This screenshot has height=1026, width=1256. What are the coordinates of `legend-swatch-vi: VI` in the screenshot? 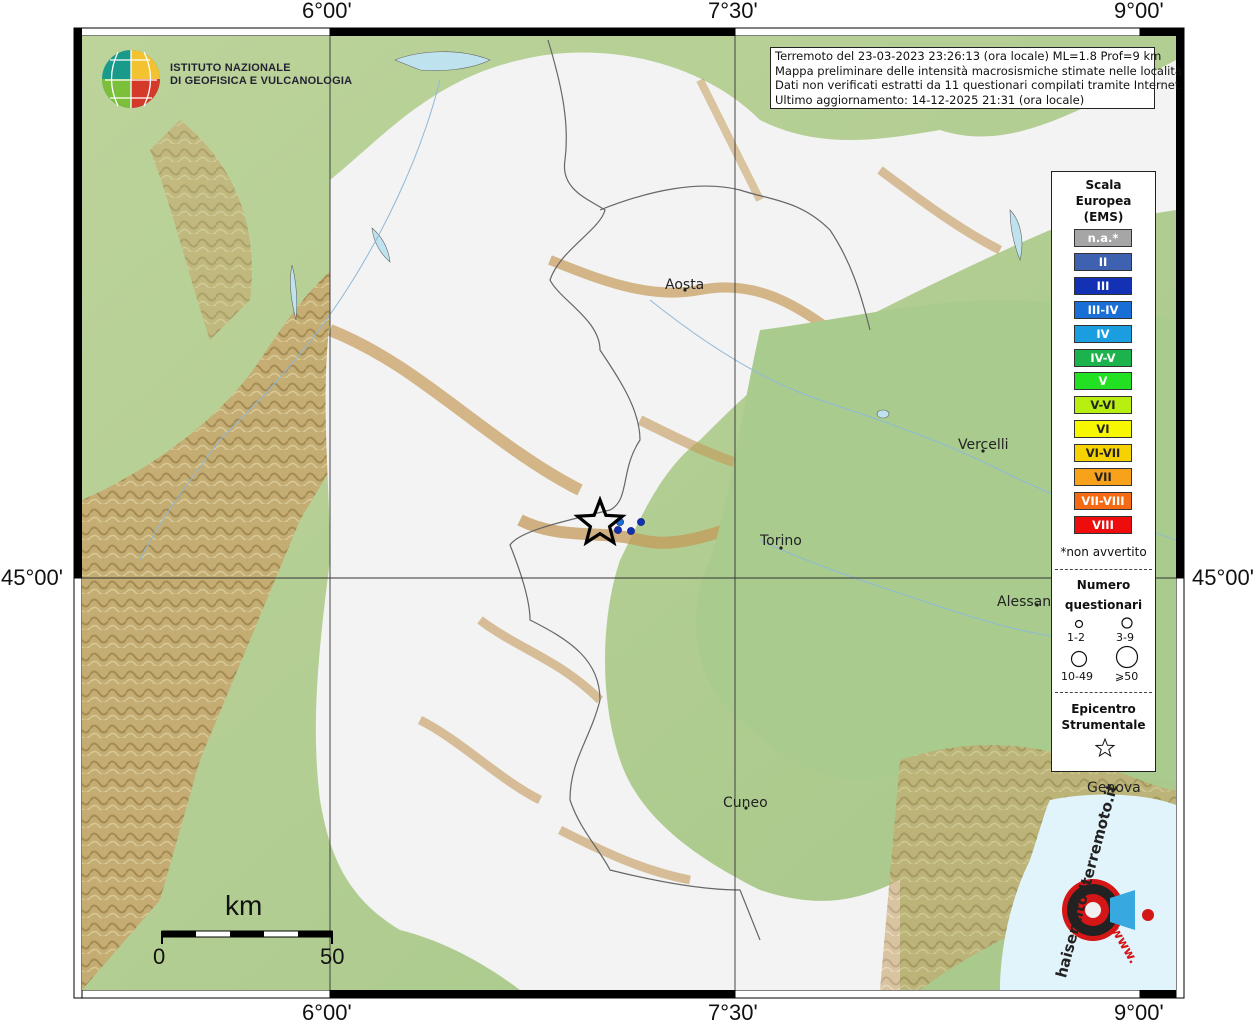 It's located at (1103, 429).